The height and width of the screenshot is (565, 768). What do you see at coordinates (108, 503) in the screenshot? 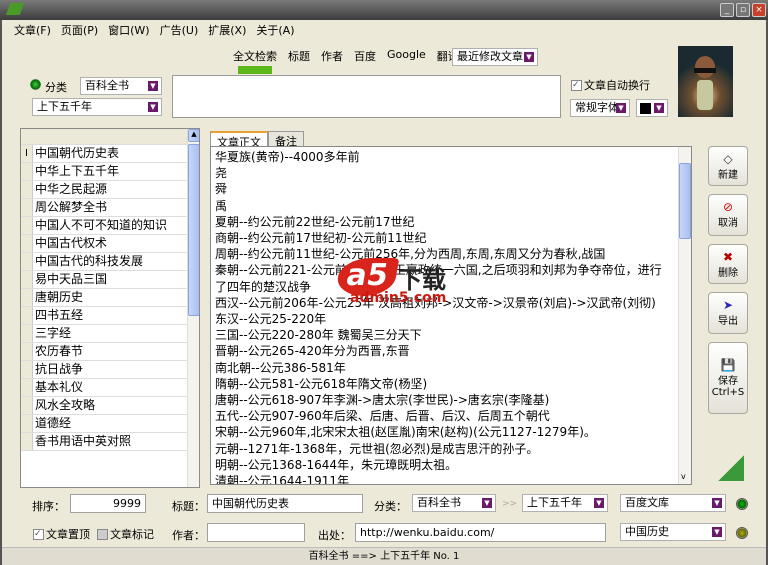
I see `order-input: 9999` at bounding box center [108, 503].